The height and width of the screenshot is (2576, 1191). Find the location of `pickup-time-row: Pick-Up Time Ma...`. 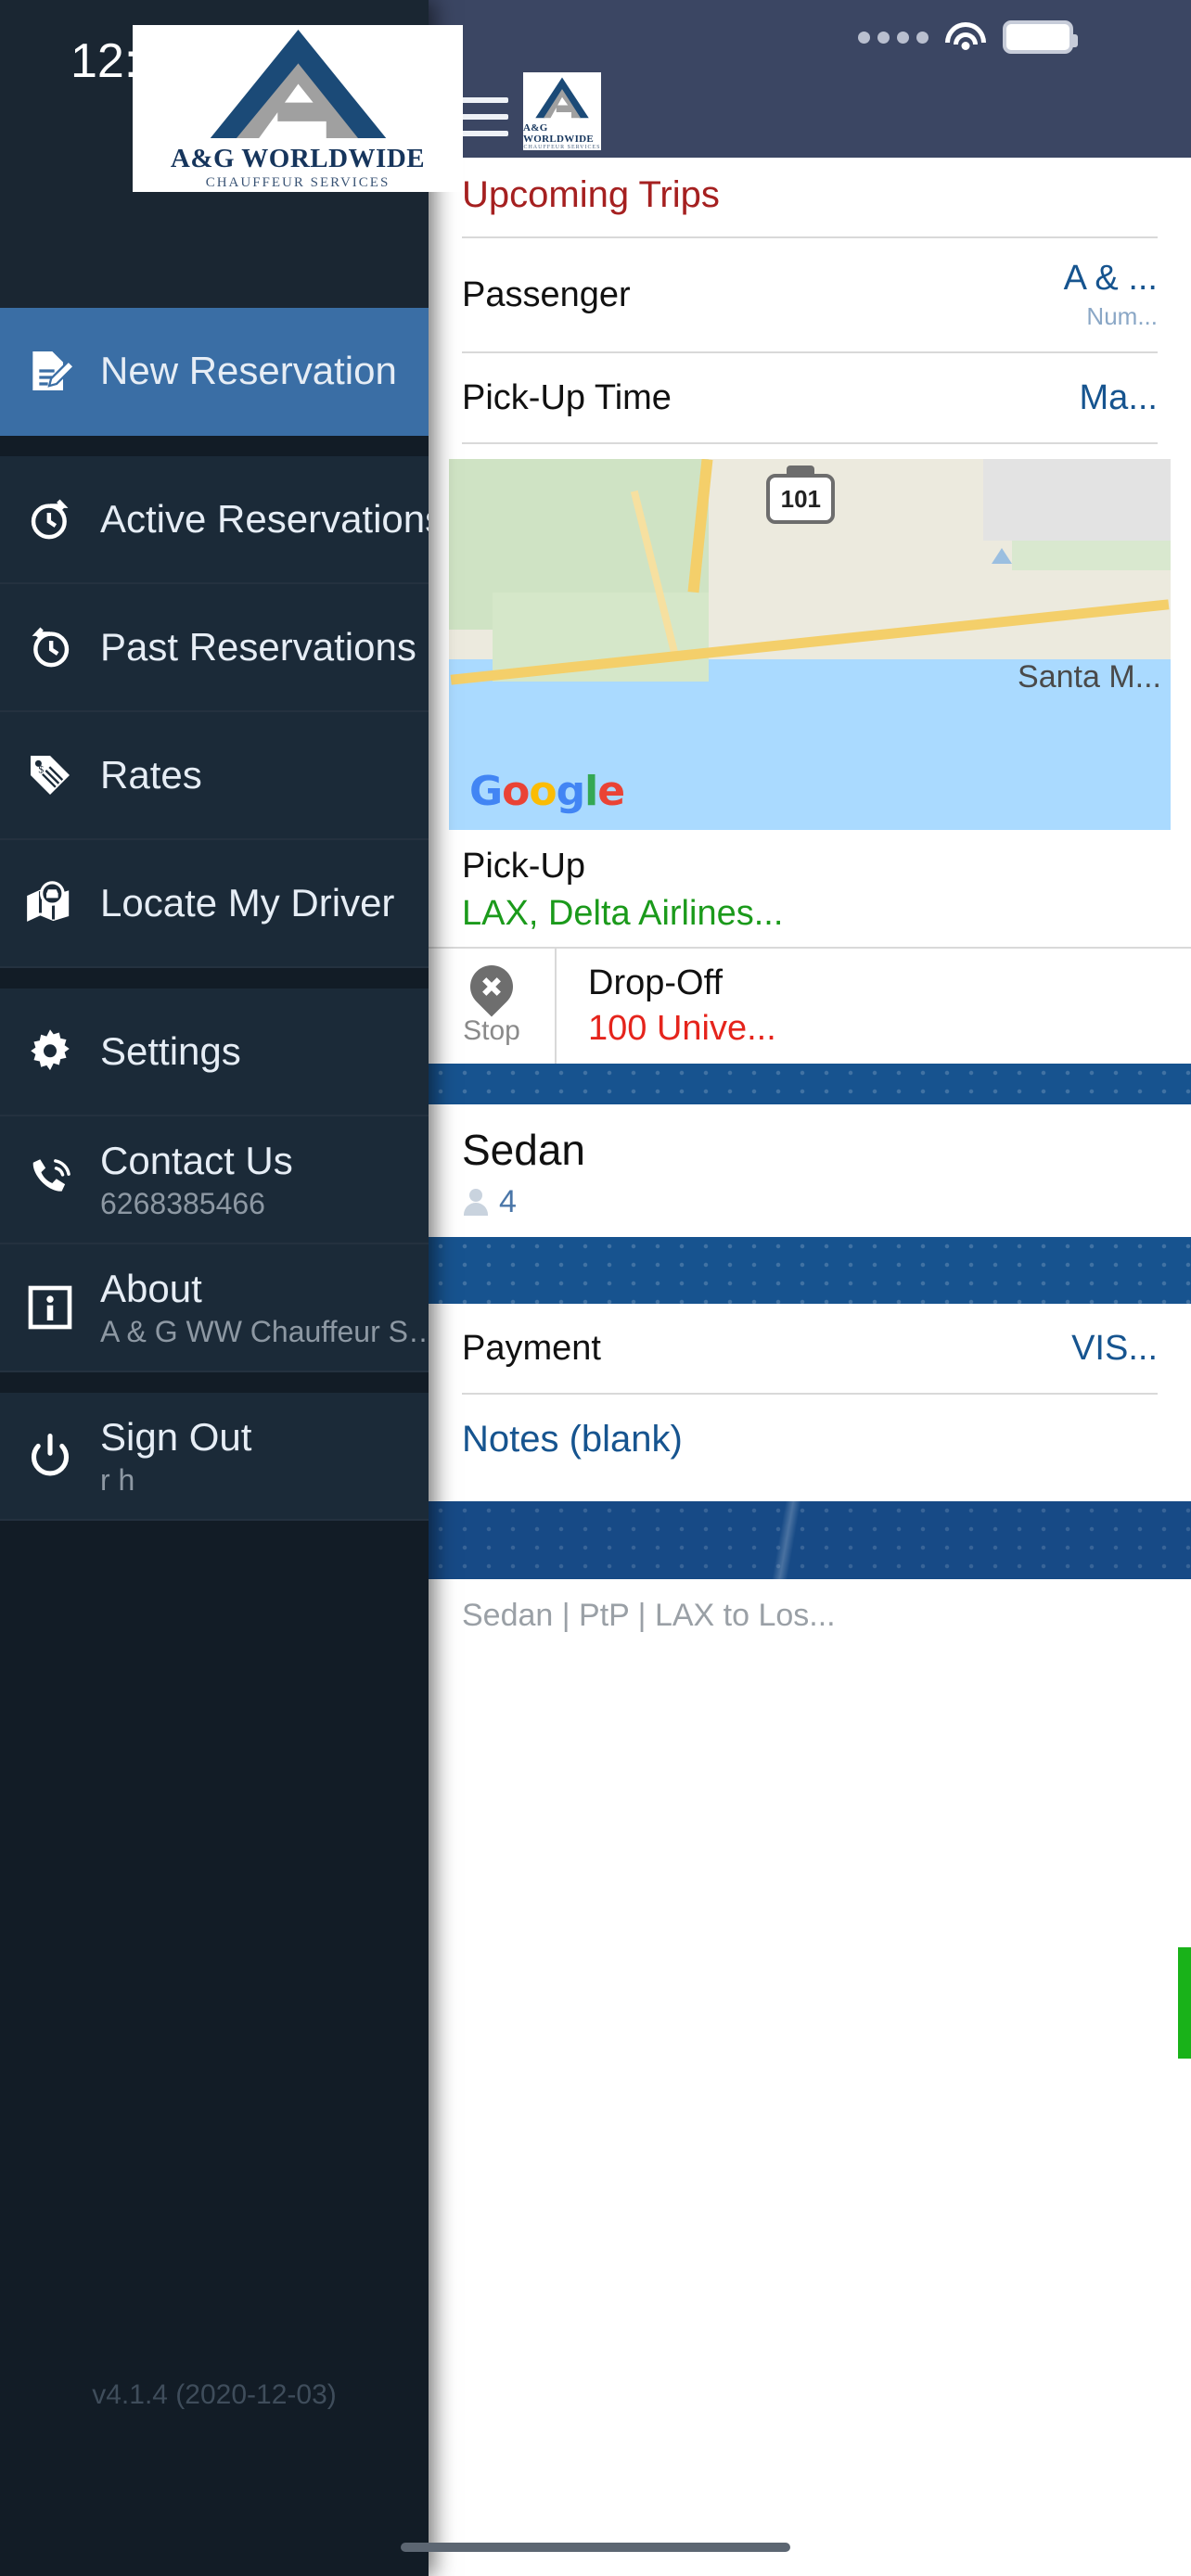

pickup-time-row: Pick-Up Time Ma... is located at coordinates (810, 398).